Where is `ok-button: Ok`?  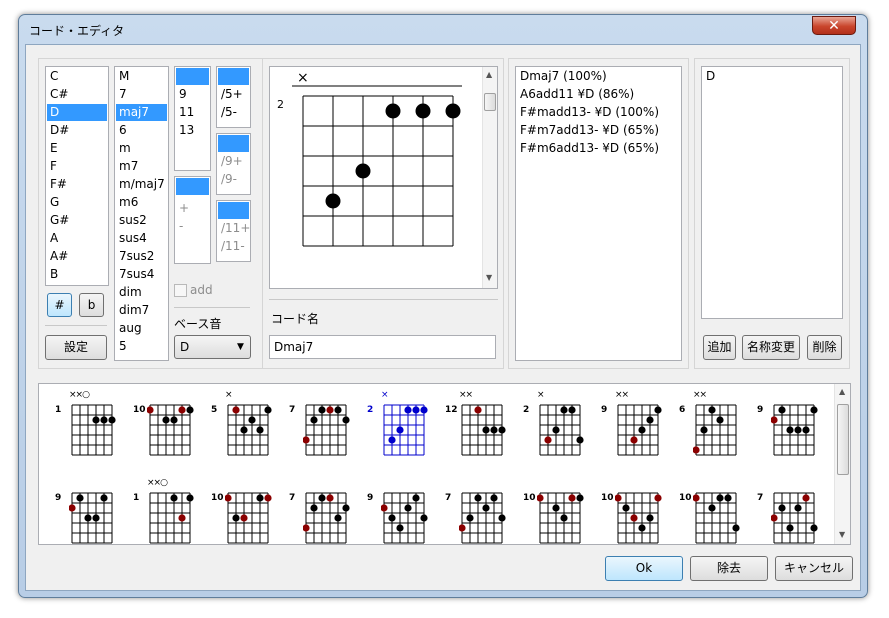 ok-button: Ok is located at coordinates (644, 568).